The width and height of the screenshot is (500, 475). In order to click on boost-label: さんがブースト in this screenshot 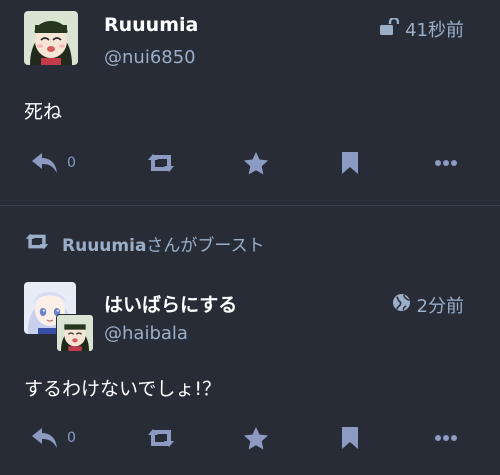, I will do `click(205, 246)`.